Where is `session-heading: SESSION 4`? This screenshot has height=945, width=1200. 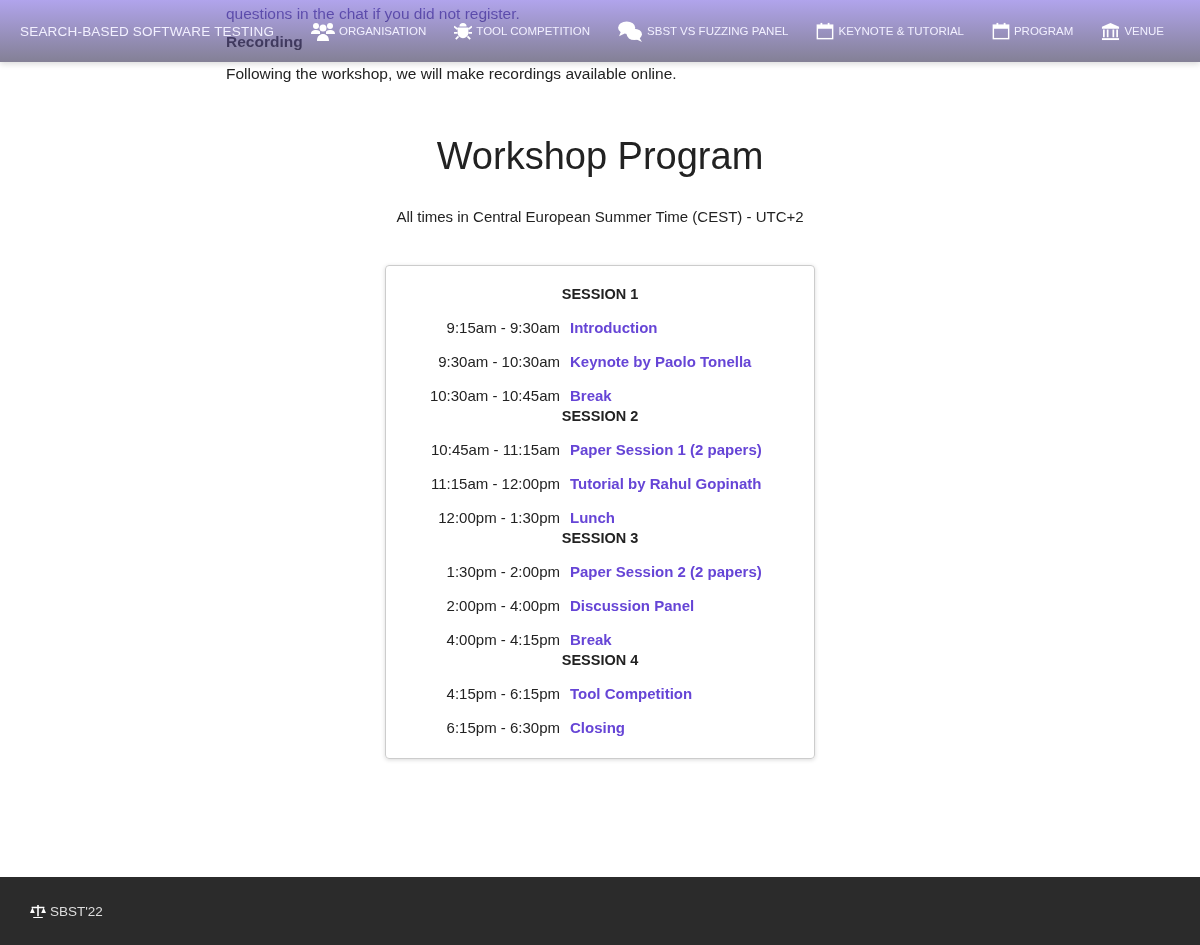 session-heading: SESSION 4 is located at coordinates (600, 660).